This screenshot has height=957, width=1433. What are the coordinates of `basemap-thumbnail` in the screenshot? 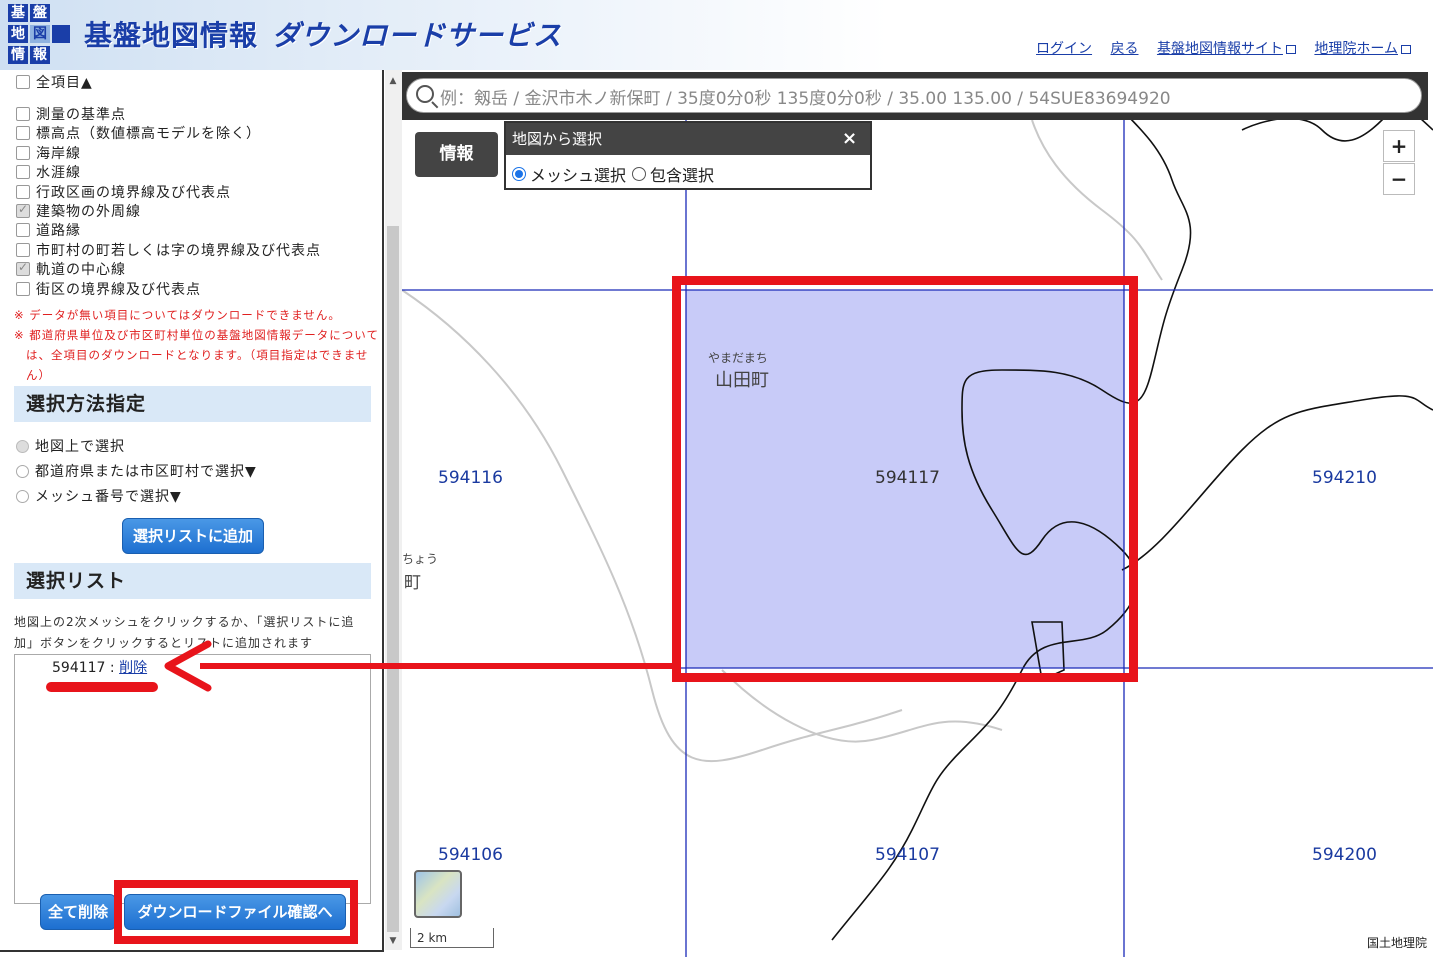 It's located at (438, 894).